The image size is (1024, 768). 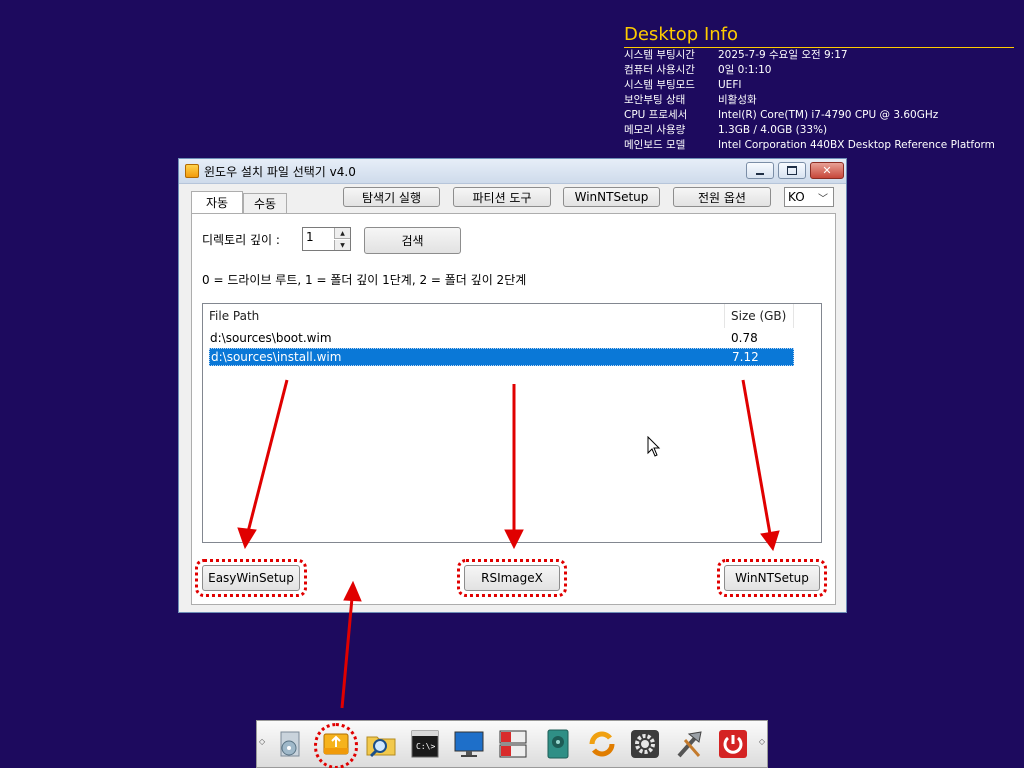 What do you see at coordinates (336, 744) in the screenshot?
I see `usb-installer-icon` at bounding box center [336, 744].